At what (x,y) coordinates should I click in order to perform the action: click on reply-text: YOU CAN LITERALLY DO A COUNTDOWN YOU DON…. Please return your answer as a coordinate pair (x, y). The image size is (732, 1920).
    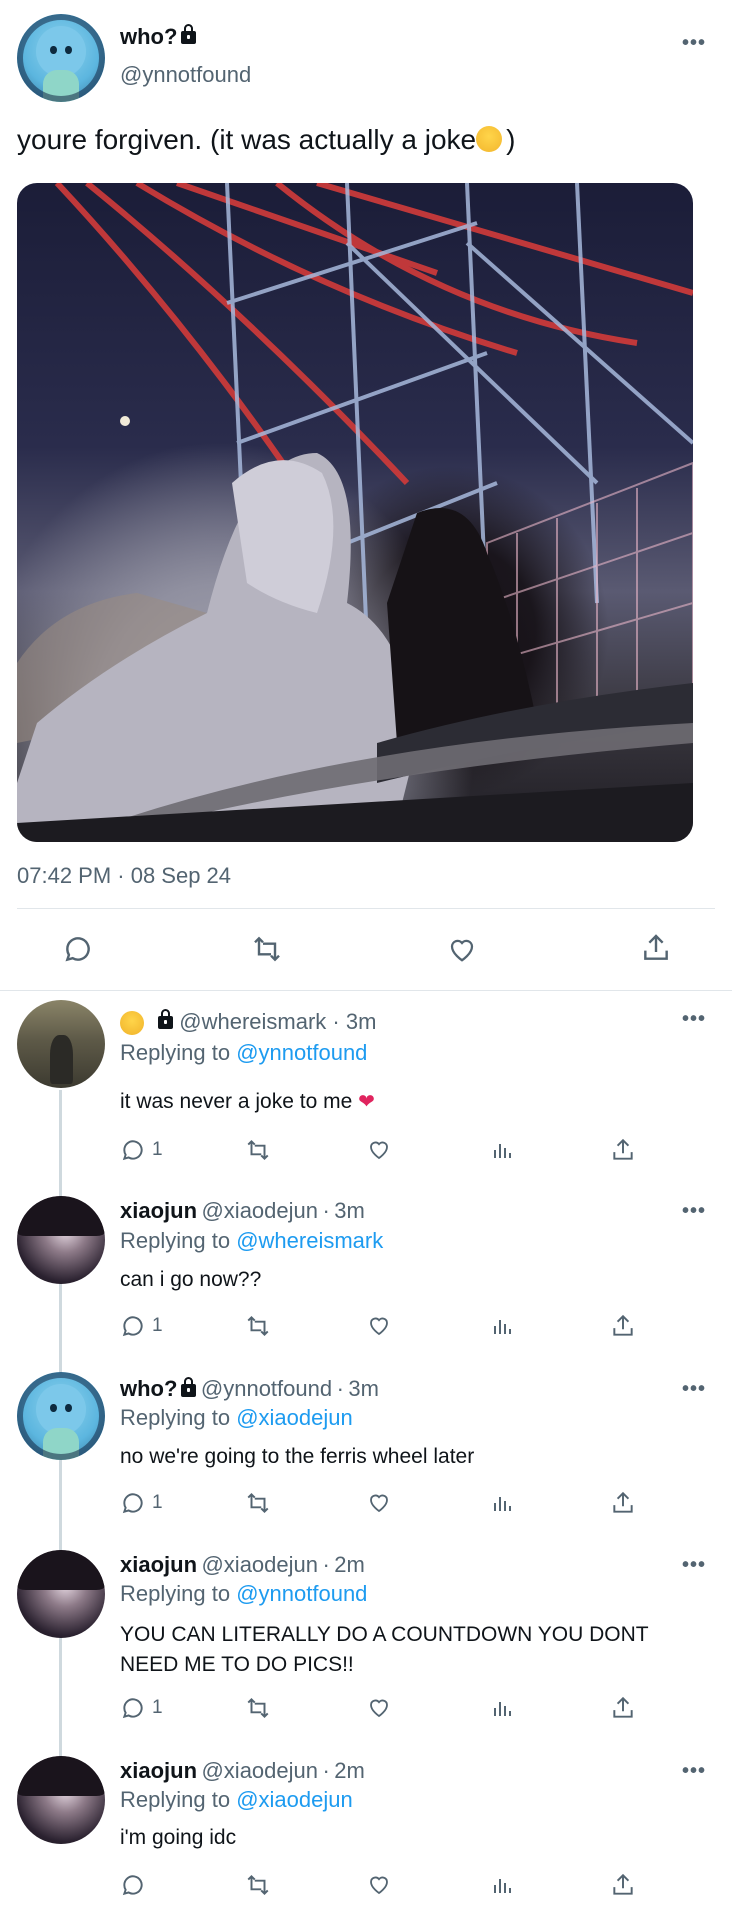
    Looking at the image, I should click on (384, 1649).